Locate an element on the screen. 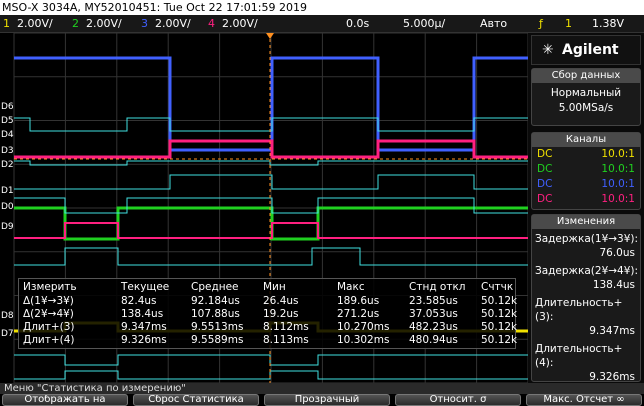  softkey-5: Макс. Отсчет ∞ is located at coordinates (584, 400).